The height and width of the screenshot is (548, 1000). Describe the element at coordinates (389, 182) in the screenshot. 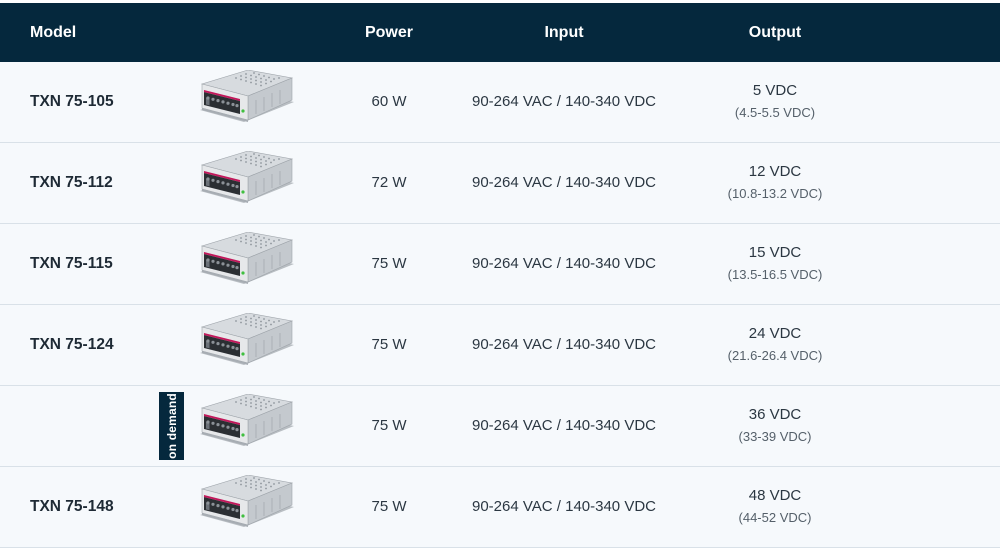

I see `power-value: 72 W` at that location.